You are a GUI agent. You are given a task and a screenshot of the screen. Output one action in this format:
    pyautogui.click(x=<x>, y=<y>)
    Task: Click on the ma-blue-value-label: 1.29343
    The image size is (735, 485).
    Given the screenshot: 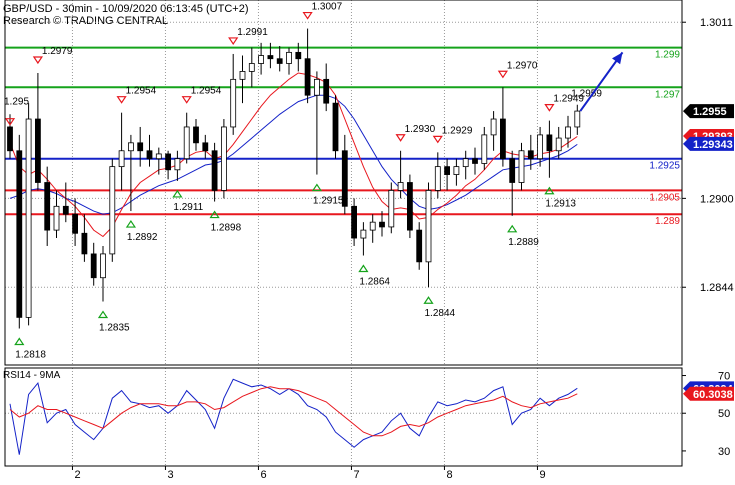 What is the action you would take?
    pyautogui.click(x=713, y=145)
    